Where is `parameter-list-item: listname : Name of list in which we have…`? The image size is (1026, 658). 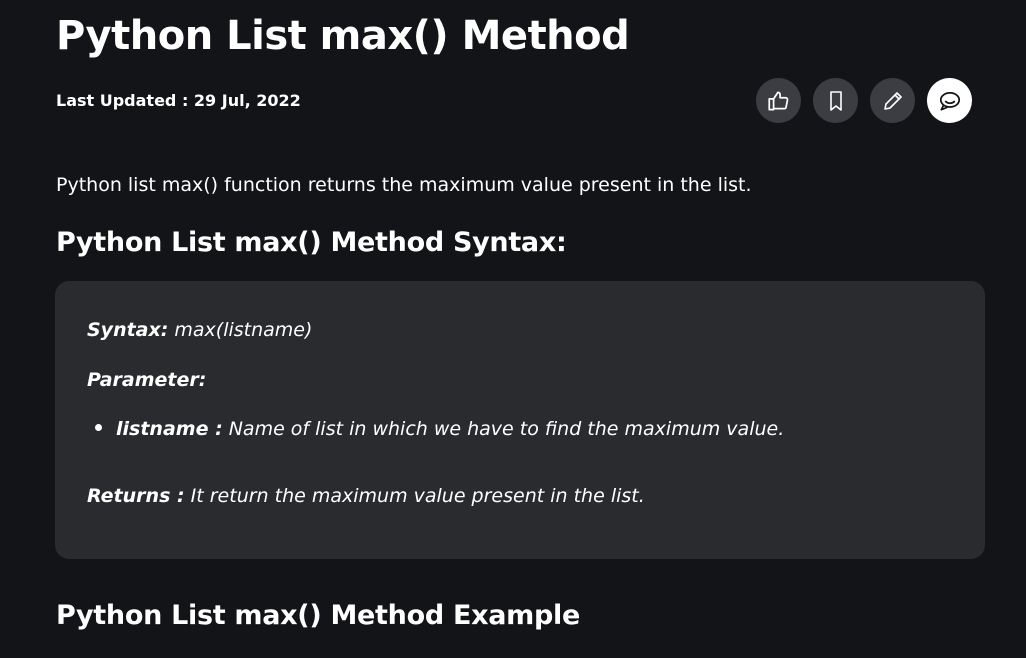 parameter-list-item: listname : Name of list in which we have… is located at coordinates (439, 429).